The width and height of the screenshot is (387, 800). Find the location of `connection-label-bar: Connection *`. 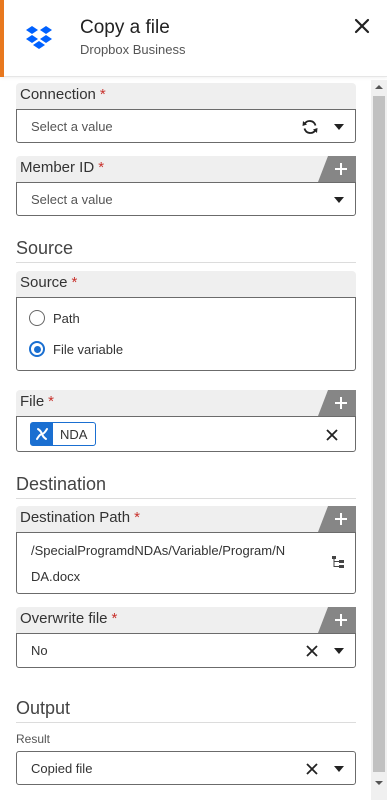

connection-label-bar: Connection * is located at coordinates (186, 96).